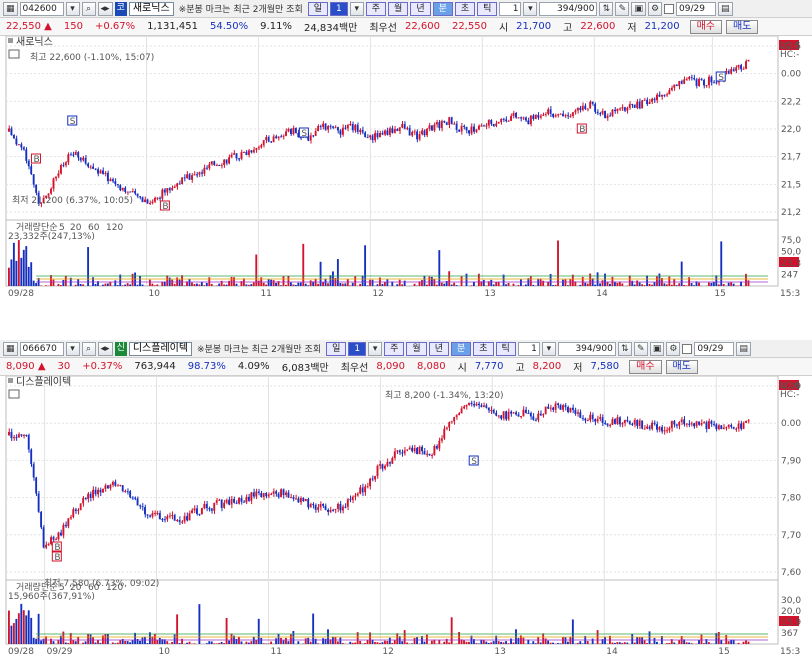 This screenshot has width=812, height=654. Describe the element at coordinates (489, 366) in the screenshot. I see `open-price: 7,770` at that location.